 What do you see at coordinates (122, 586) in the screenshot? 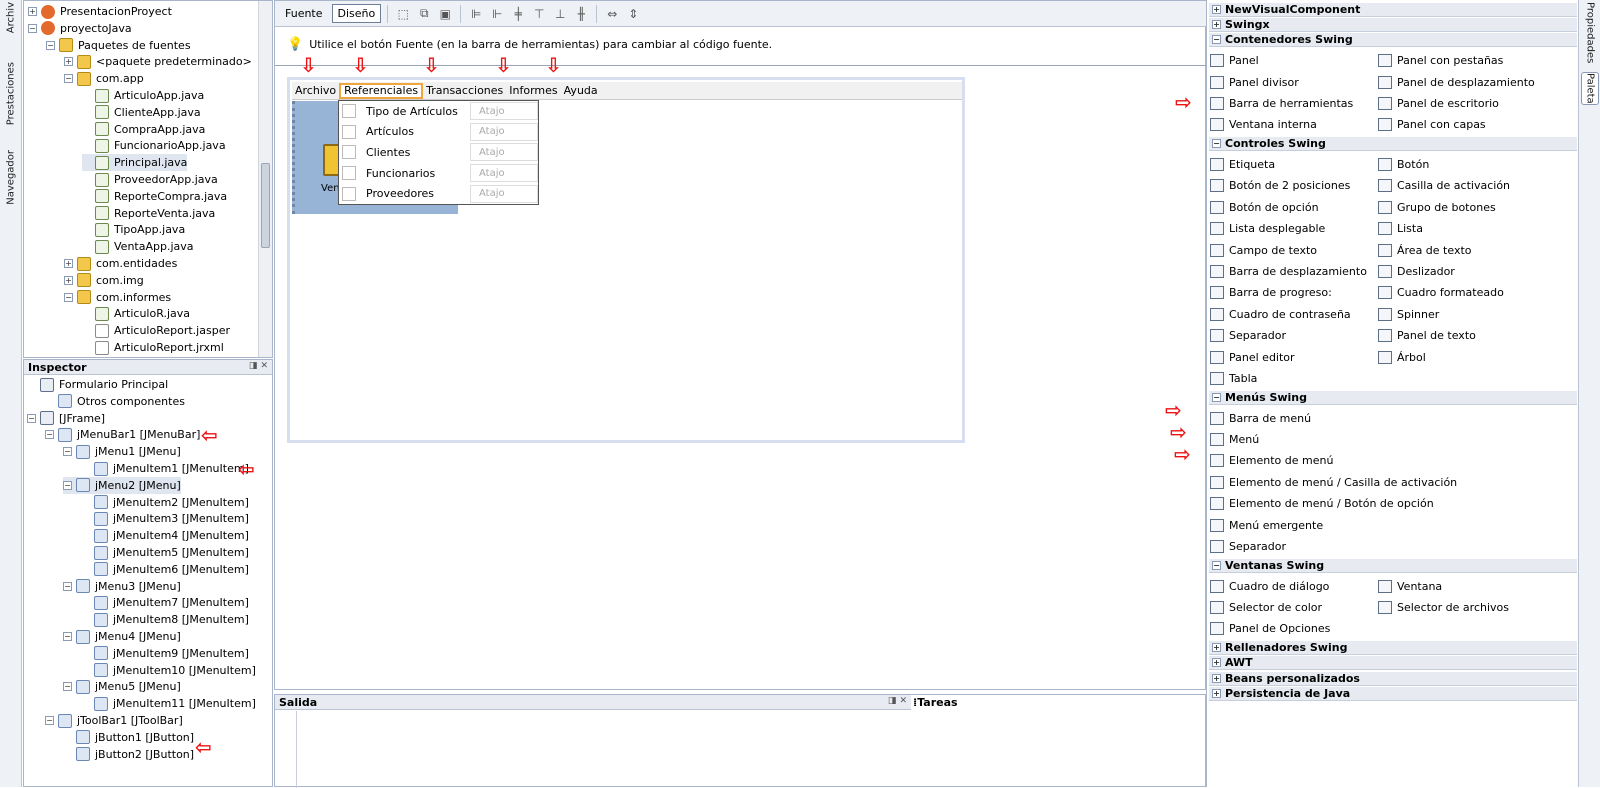
I see `tree-row: − jMenu3 [JMenu]` at bounding box center [122, 586].